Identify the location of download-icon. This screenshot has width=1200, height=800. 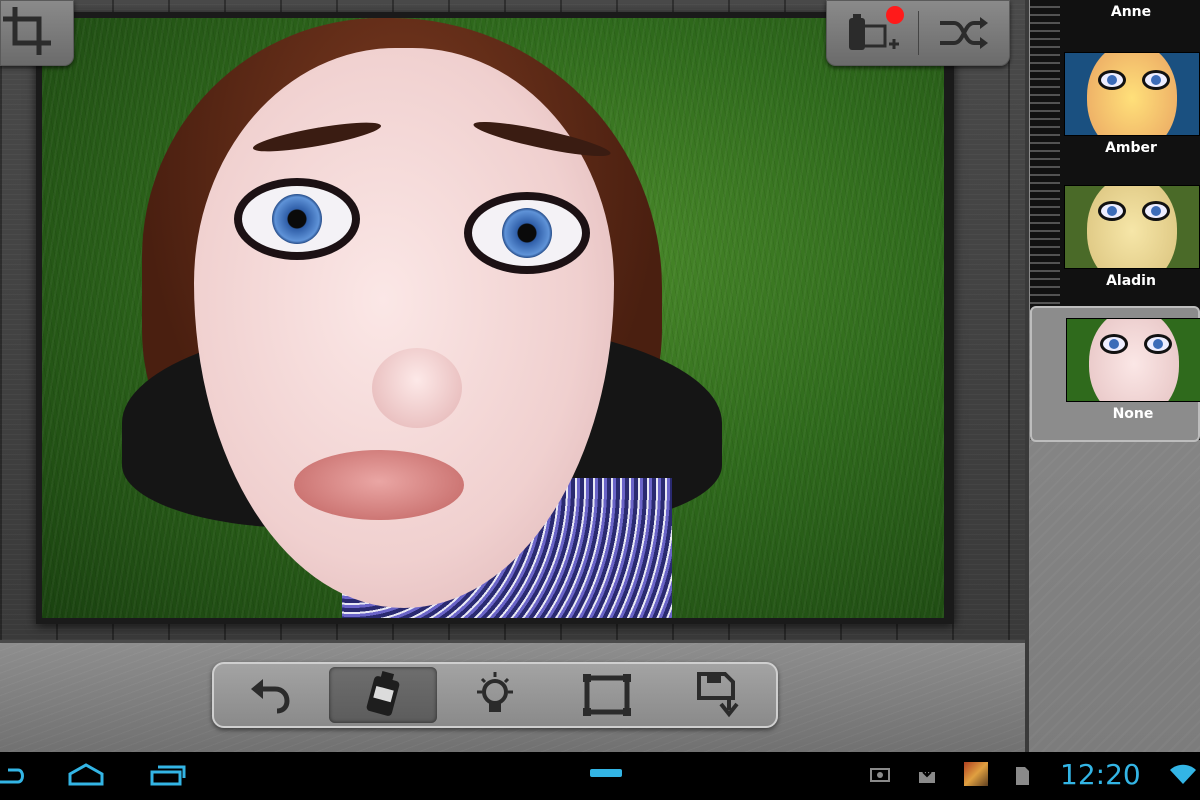
(927, 774).